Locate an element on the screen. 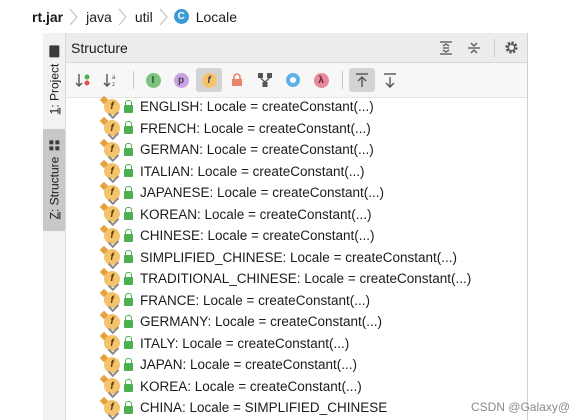  tab-structure: Z: Structure is located at coordinates (54, 180).